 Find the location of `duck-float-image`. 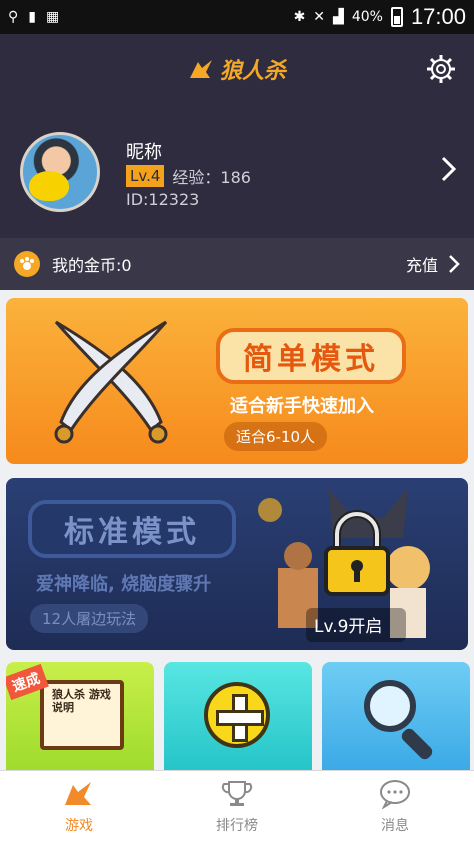

duck-float-image is located at coordinates (49, 186).